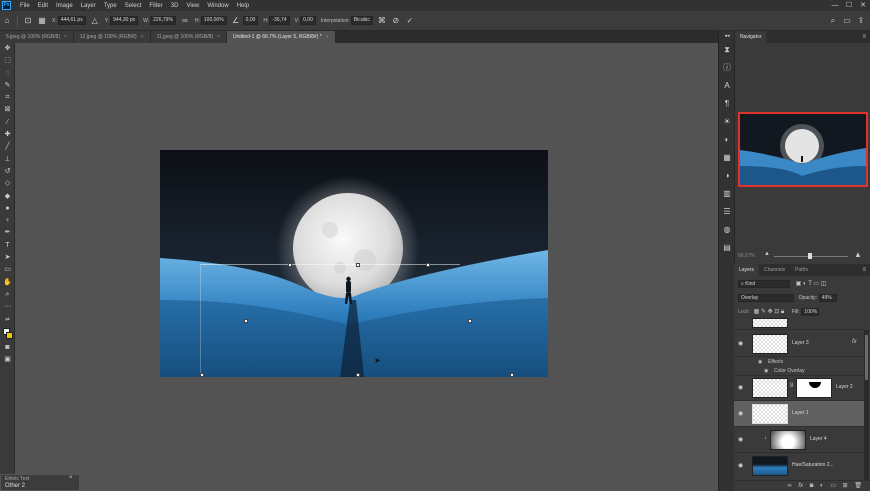  I want to click on quick-mask-icon: ◙, so click(7, 348).